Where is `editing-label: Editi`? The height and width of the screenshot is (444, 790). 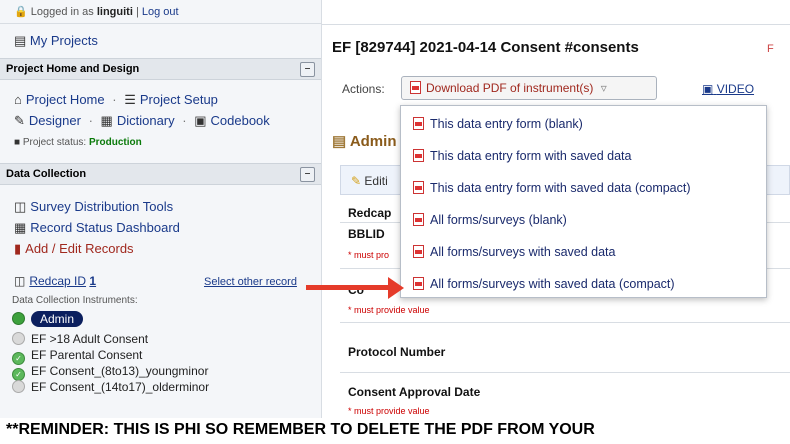
editing-label: Editi is located at coordinates (376, 181).